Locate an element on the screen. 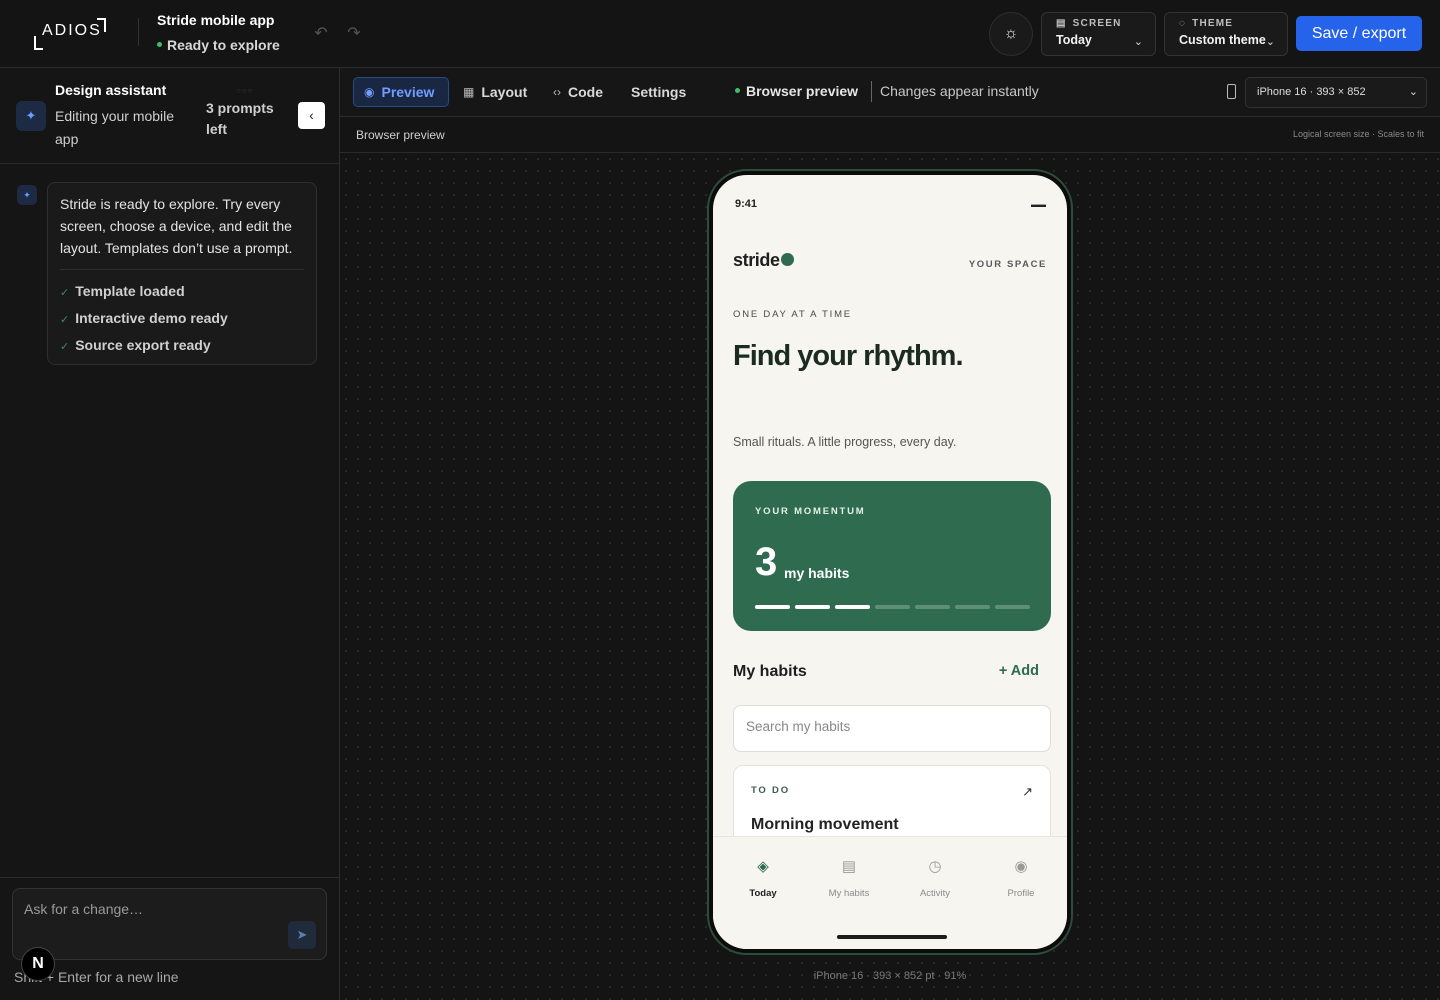 The image size is (1440, 1000). status-time: 9:41 is located at coordinates (746, 204).